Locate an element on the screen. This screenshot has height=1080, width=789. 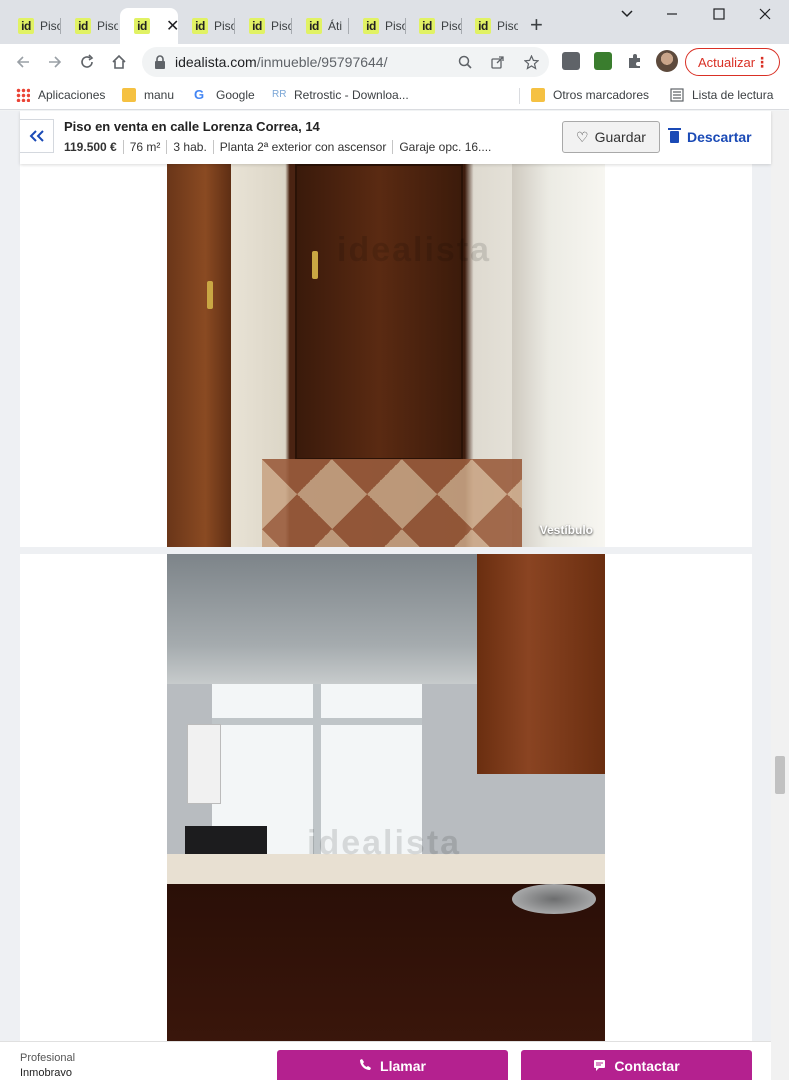
call-button: Llamar is located at coordinates (392, 1065).